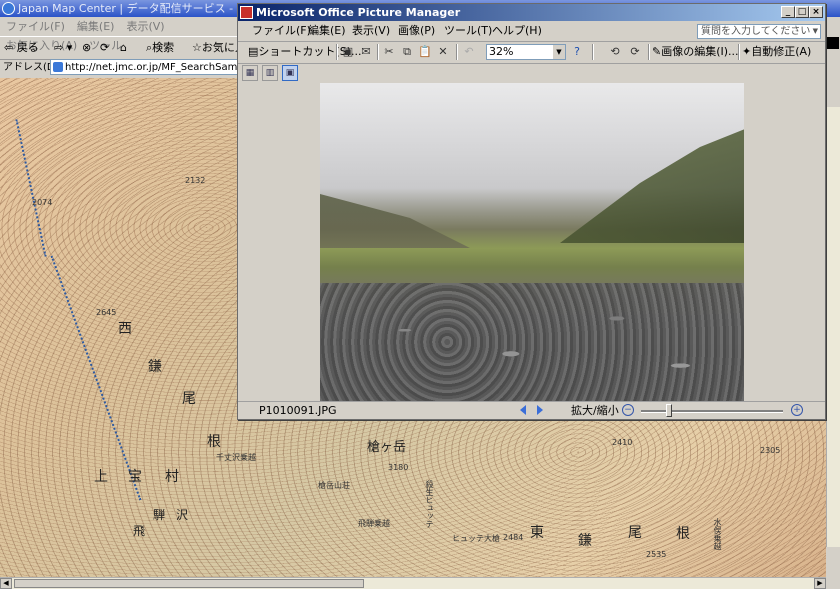 Image resolution: width=840 pixels, height=589 pixels. What do you see at coordinates (501, 51) in the screenshot?
I see `zoom-value: 32%` at bounding box center [501, 51].